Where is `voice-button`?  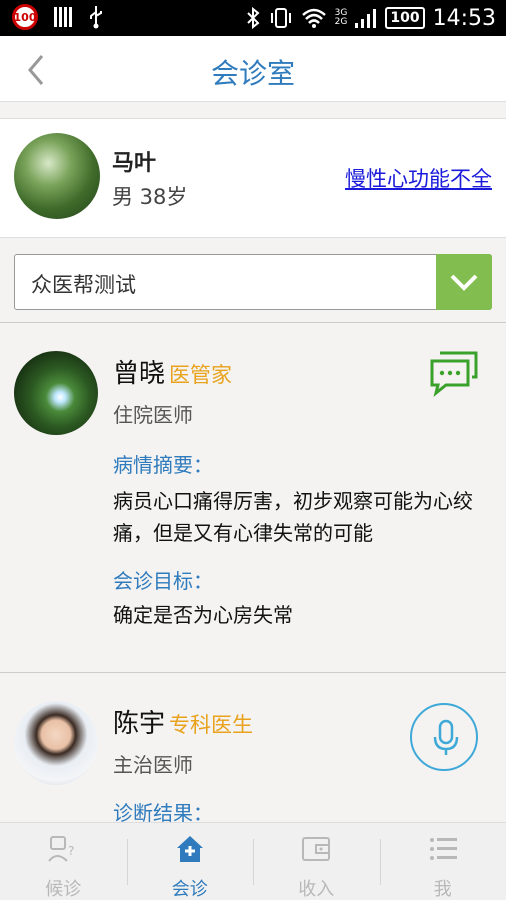 voice-button is located at coordinates (444, 737).